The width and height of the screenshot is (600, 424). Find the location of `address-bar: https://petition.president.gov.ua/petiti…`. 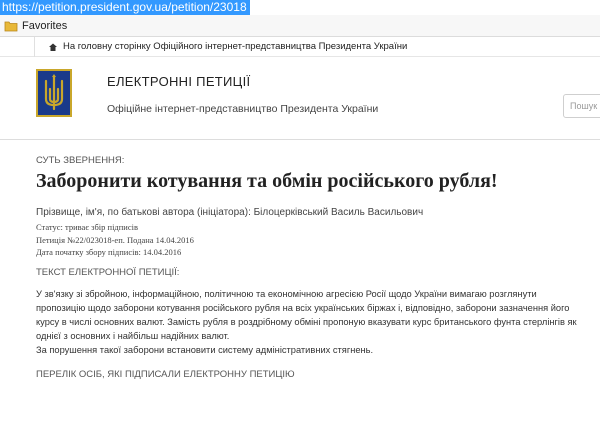

address-bar: https://petition.president.gov.ua/petiti… is located at coordinates (300, 7).